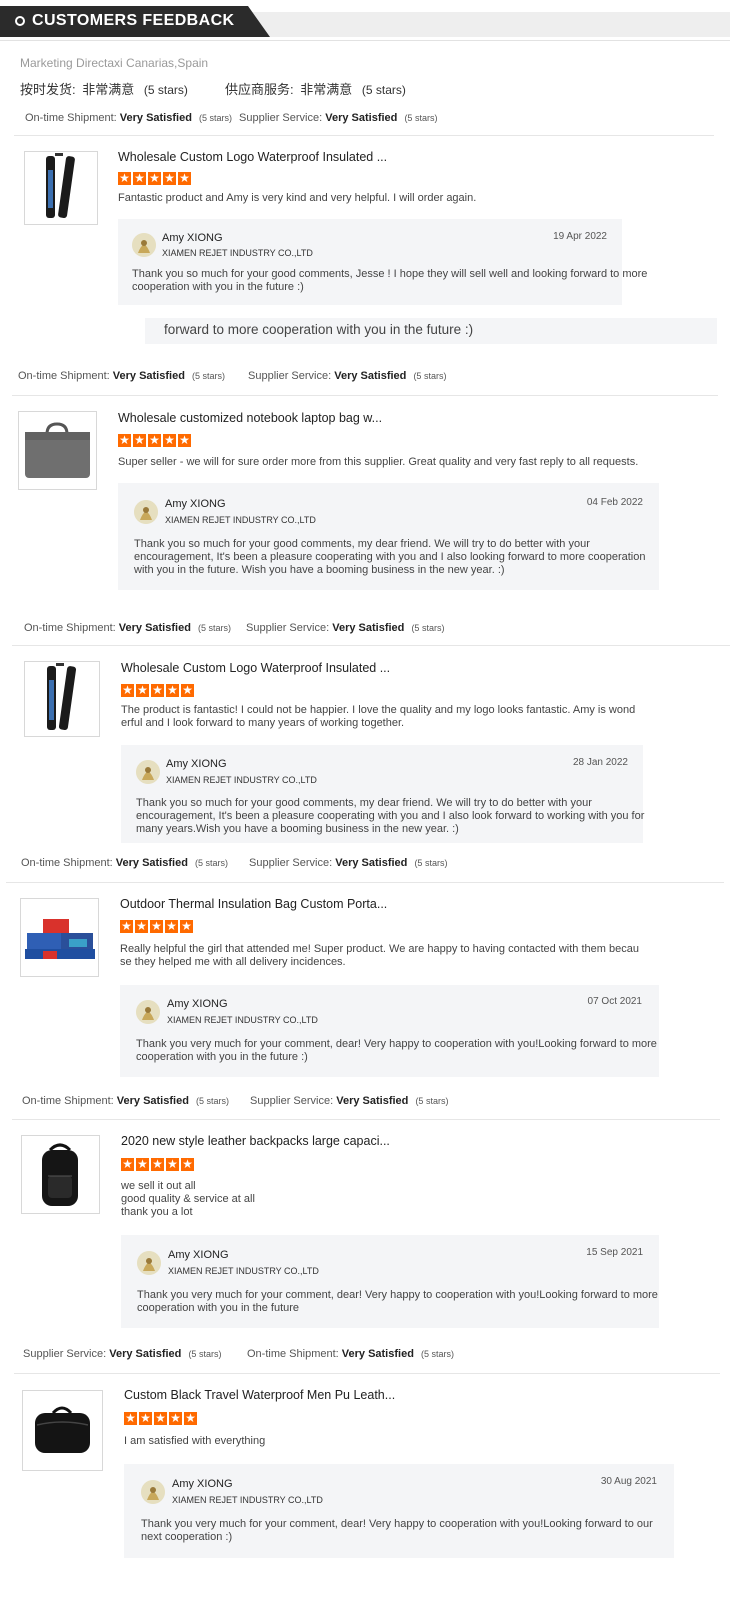 The image size is (750, 1611). I want to click on reply-date: 15 Sep 2021, so click(614, 1252).